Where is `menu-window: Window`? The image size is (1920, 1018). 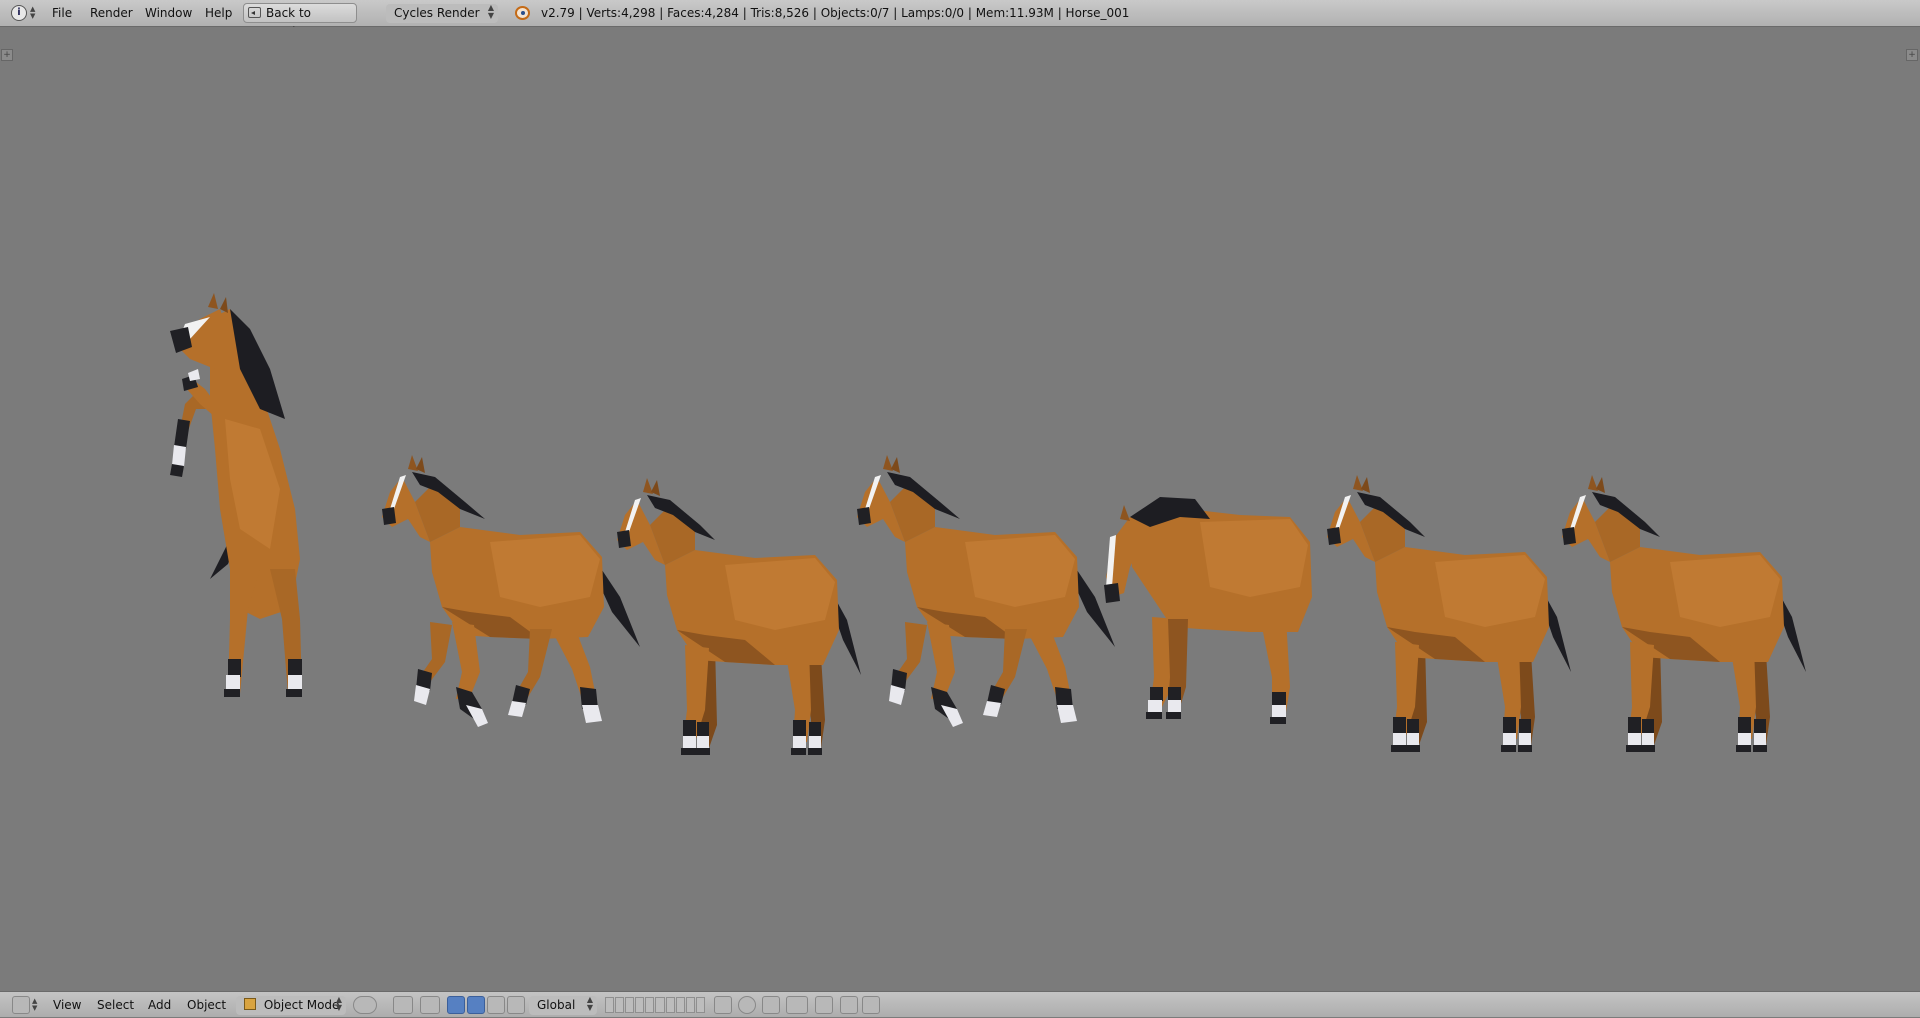 menu-window: Window is located at coordinates (168, 13).